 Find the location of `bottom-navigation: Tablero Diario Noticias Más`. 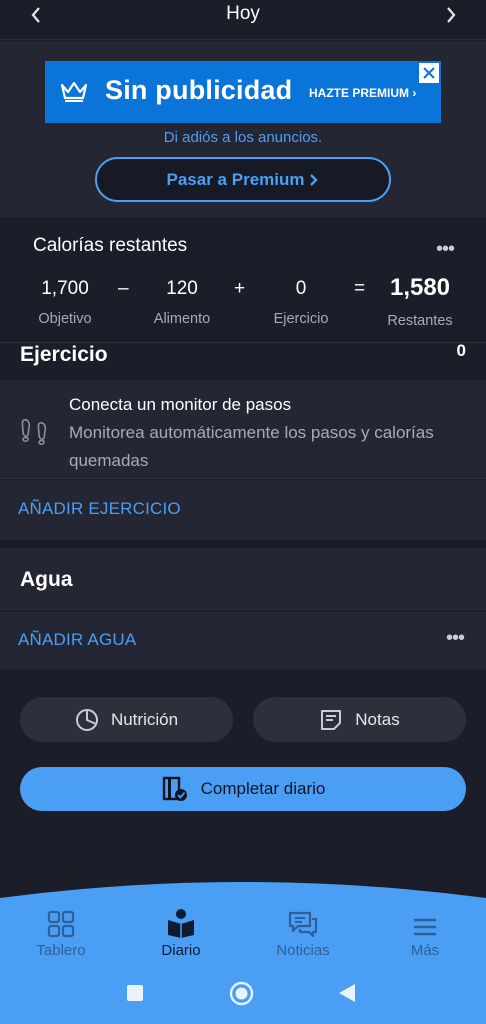

bottom-navigation: Tablero Diario Noticias Más is located at coordinates (243, 952).